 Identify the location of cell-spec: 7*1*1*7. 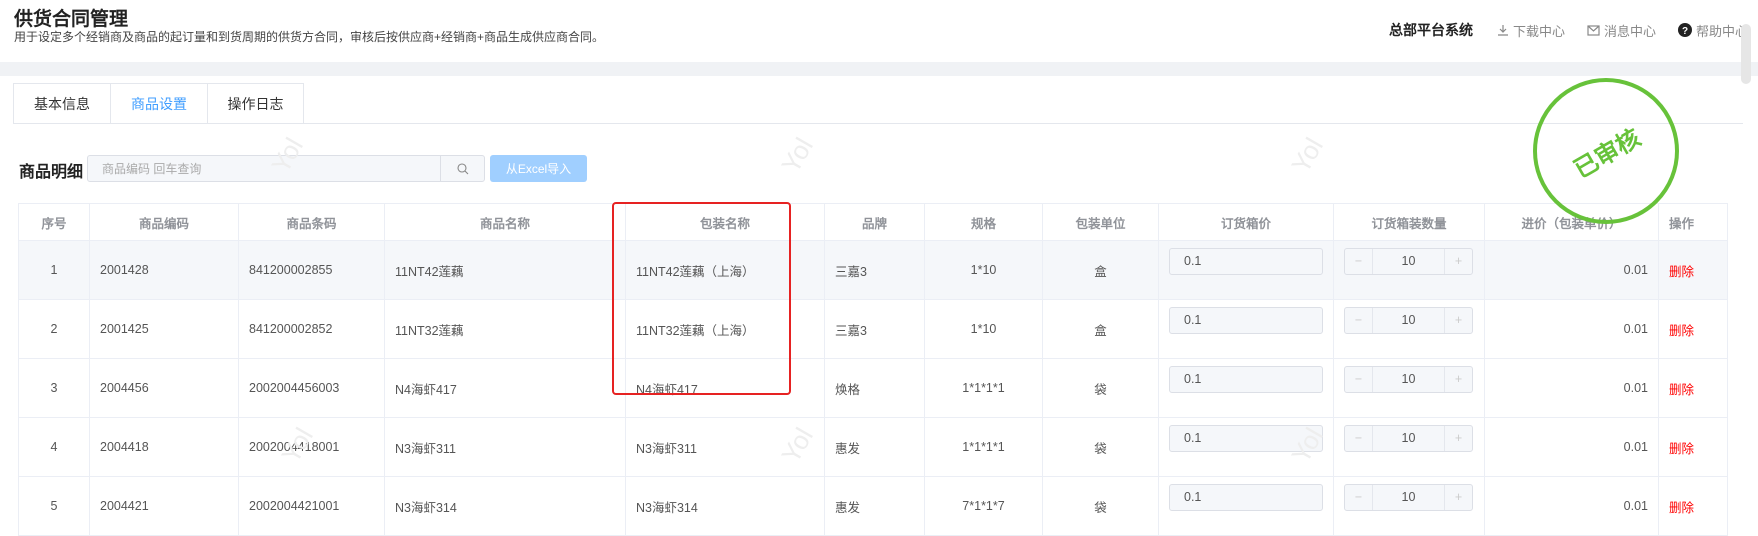
(983, 506).